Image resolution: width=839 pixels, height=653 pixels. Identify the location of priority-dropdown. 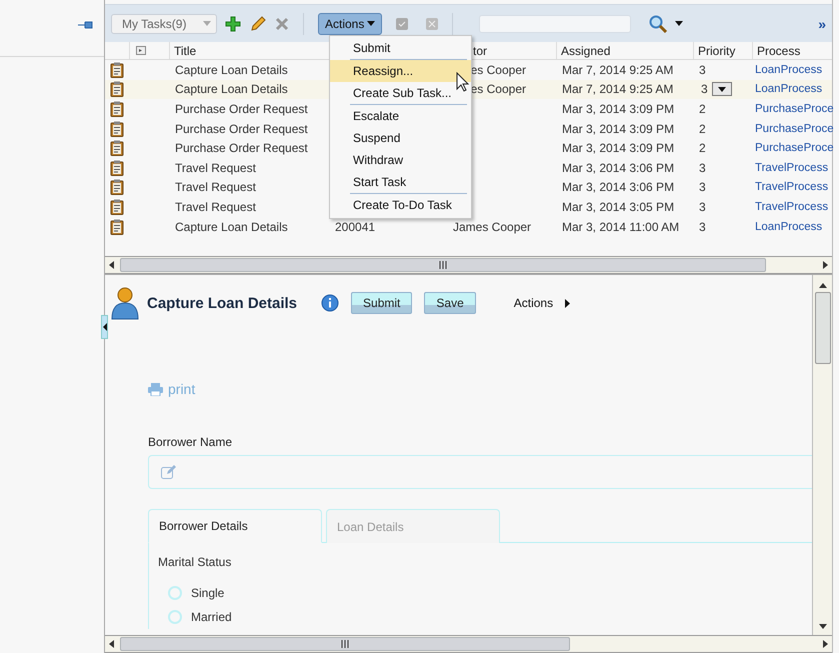
(722, 89).